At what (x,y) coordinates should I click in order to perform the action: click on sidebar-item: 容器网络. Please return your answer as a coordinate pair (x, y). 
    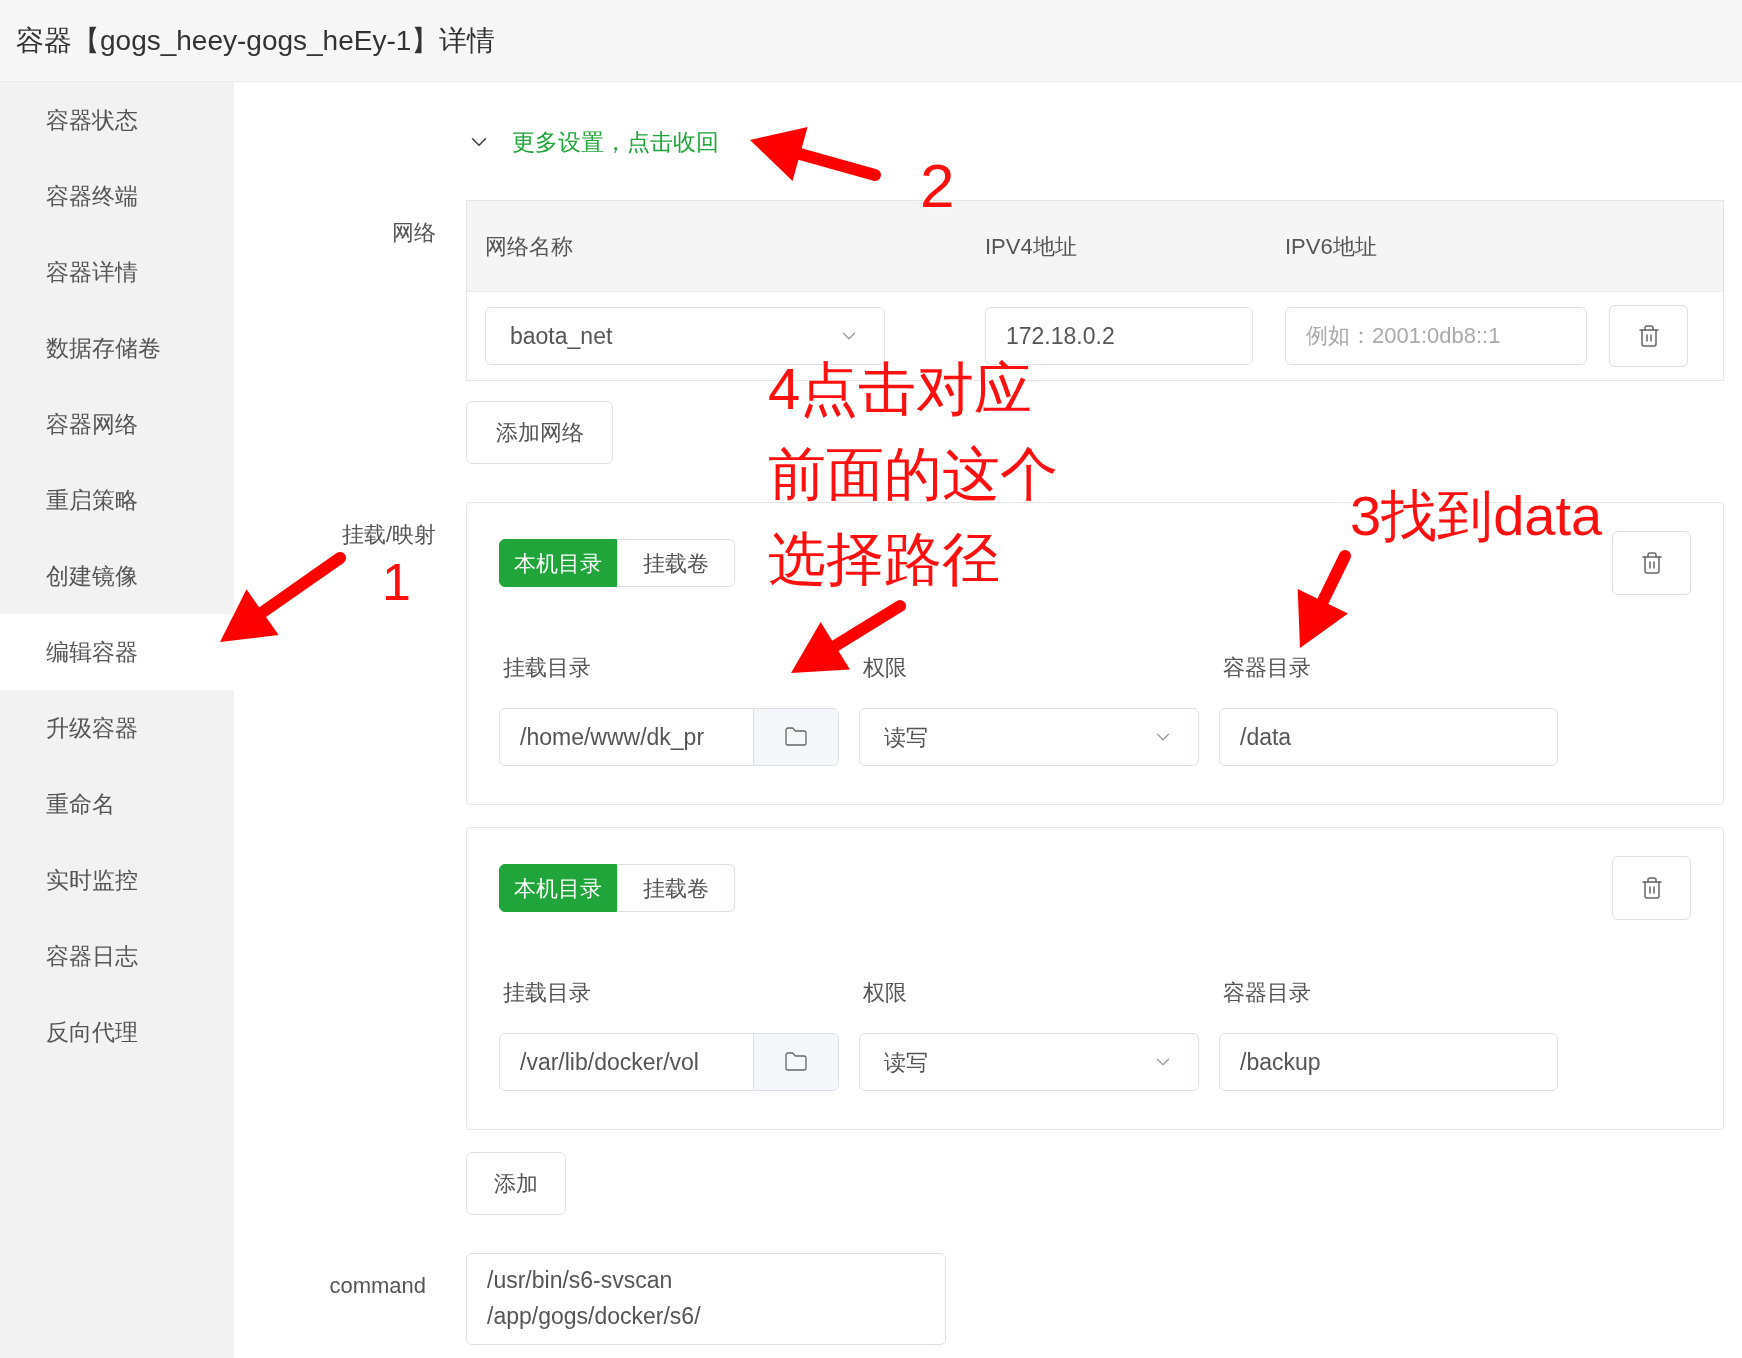
    Looking at the image, I should click on (117, 424).